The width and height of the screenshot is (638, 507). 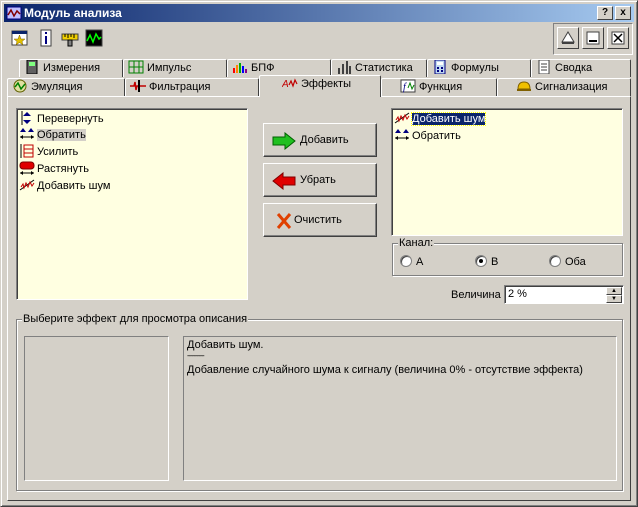 I want to click on remove-button-label: Убрать, so click(x=318, y=180).